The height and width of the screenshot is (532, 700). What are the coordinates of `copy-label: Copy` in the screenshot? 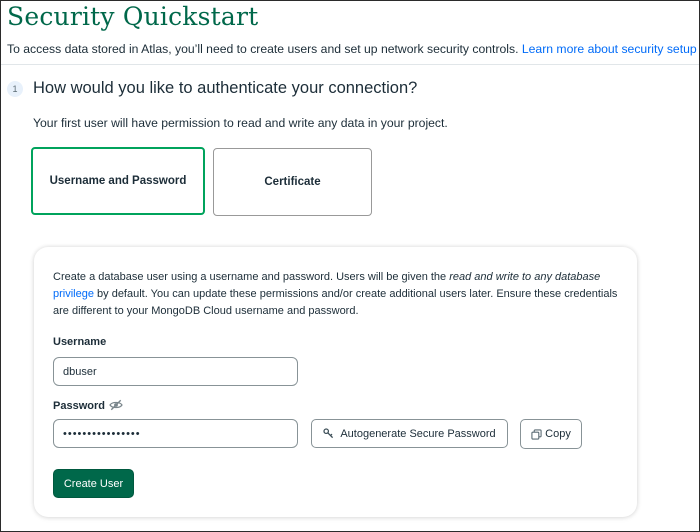 It's located at (558, 434).